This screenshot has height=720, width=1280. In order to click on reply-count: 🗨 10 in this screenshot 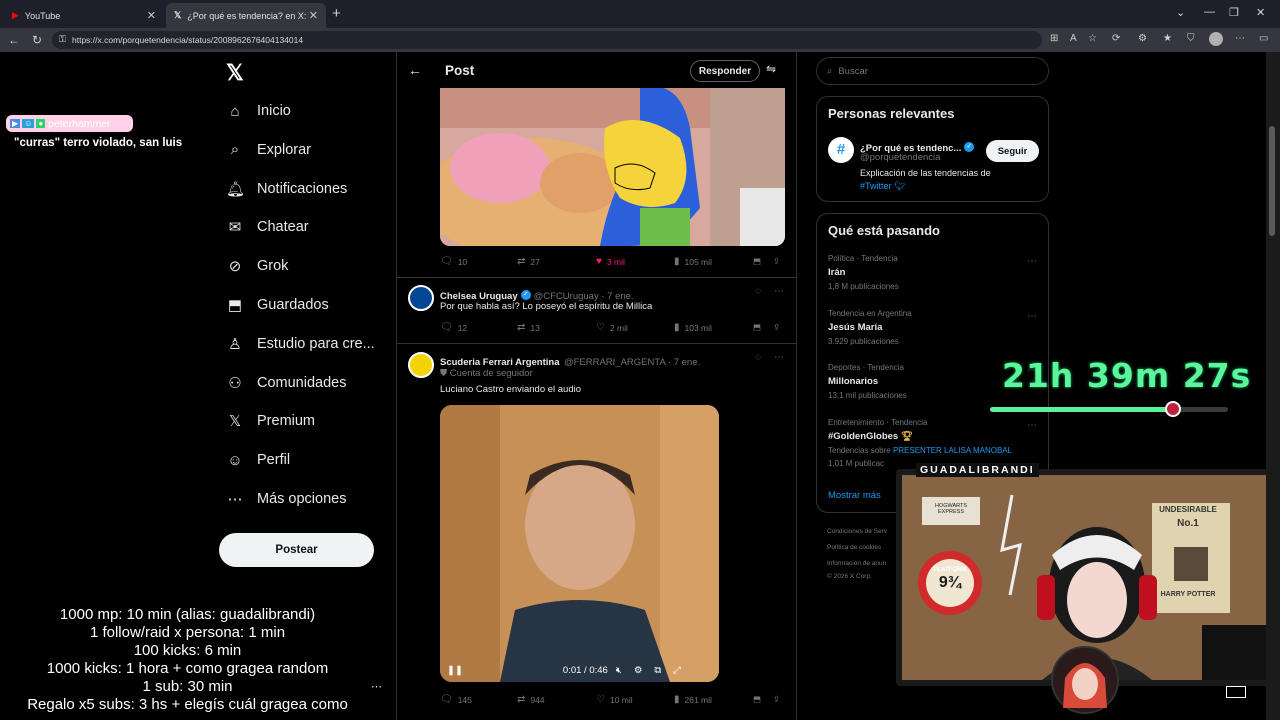, I will do `click(453, 261)`.